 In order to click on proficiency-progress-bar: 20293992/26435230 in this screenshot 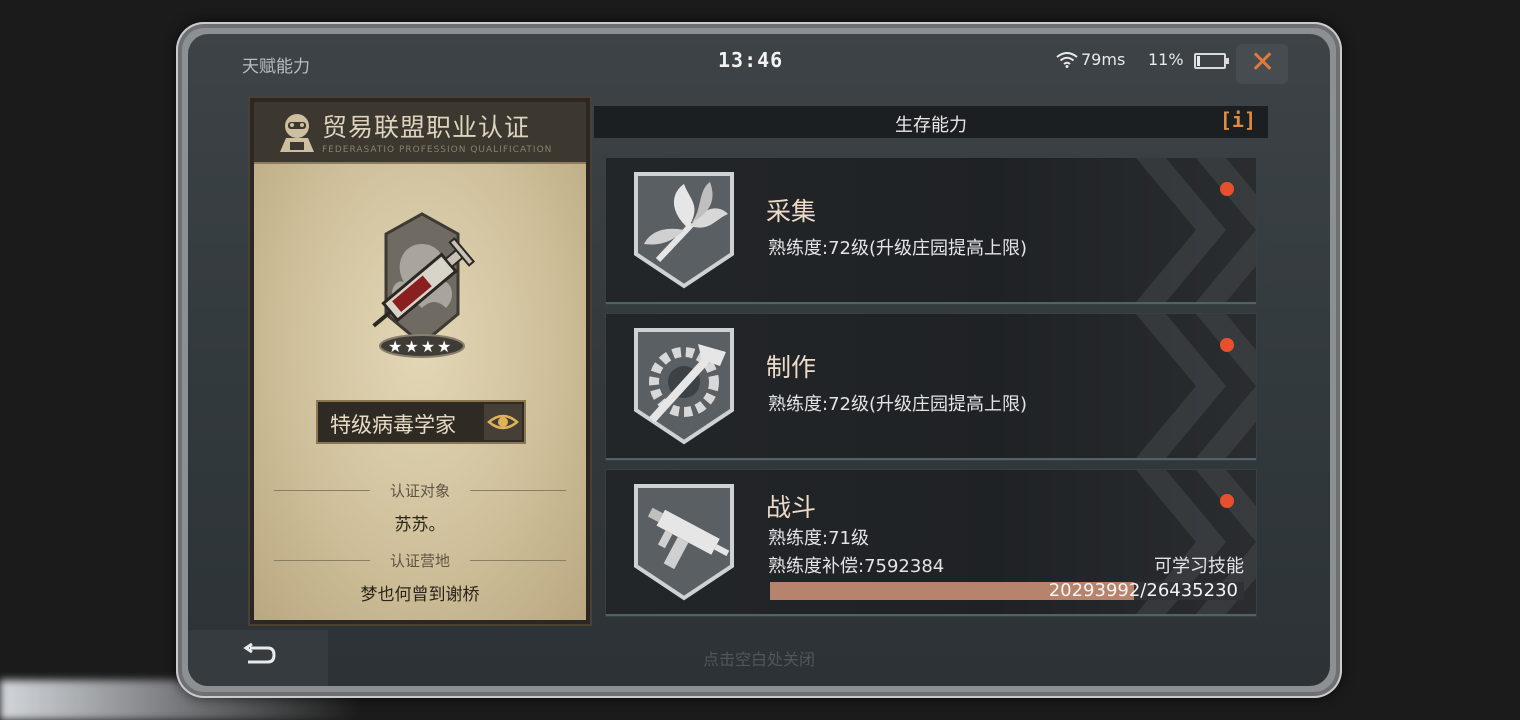, I will do `click(1007, 590)`.